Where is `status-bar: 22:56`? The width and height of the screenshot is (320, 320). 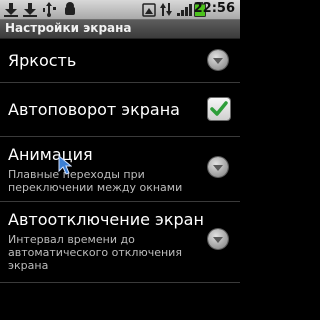 status-bar: 22:56 is located at coordinates (120, 10).